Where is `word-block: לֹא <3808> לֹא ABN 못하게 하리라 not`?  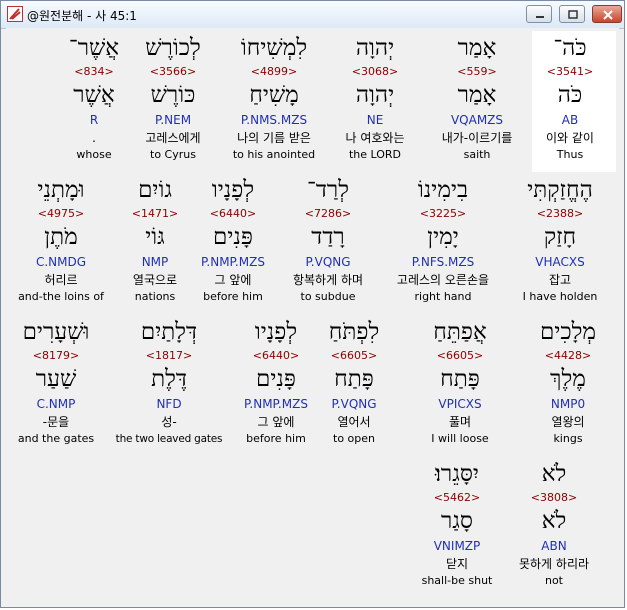
word-block: לֹא <3808> לֹא ABN 못하게 하리라 not is located at coordinates (554, 524).